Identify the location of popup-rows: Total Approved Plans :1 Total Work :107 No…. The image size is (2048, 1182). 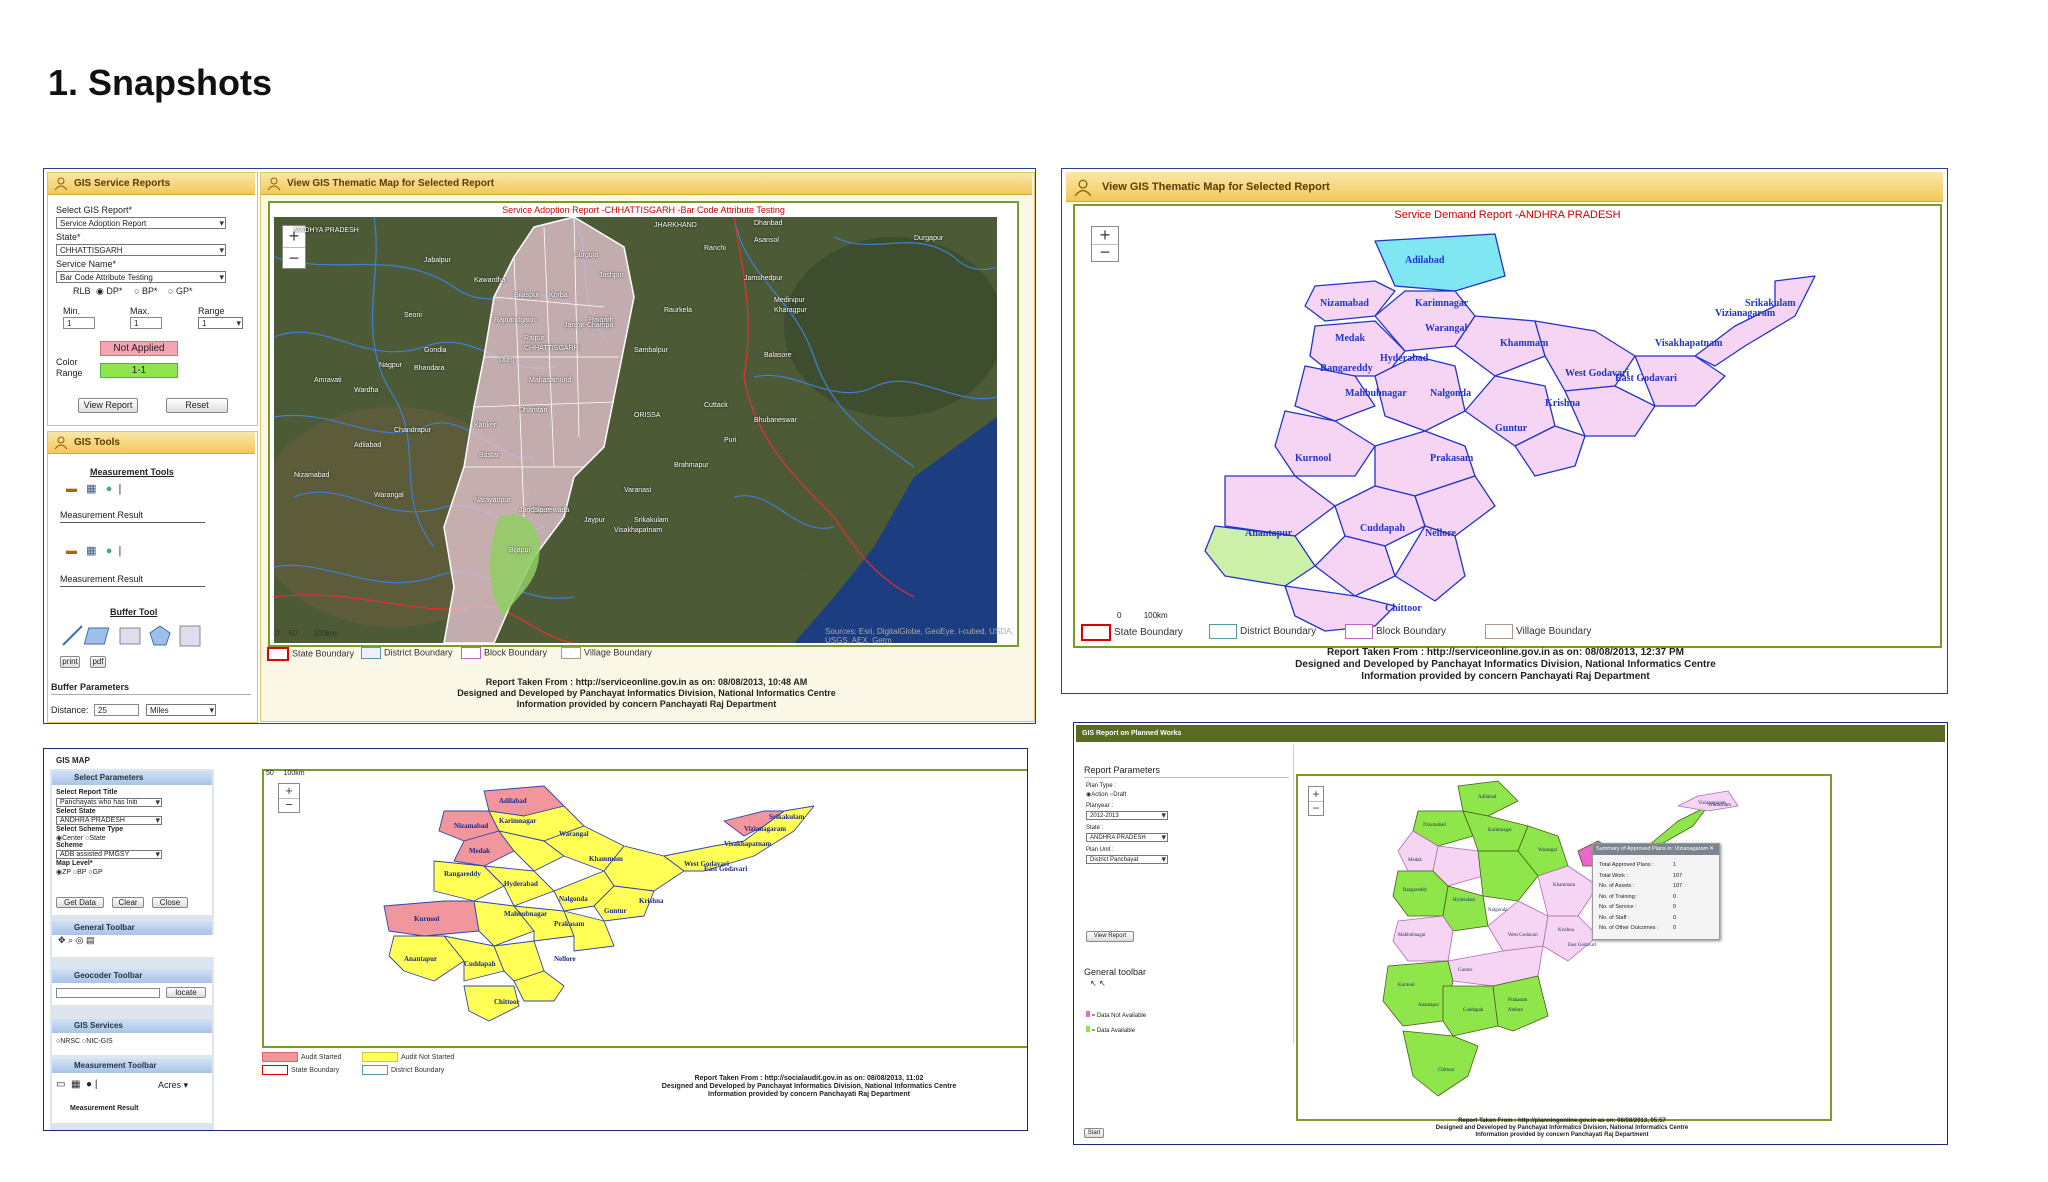
(1656, 897).